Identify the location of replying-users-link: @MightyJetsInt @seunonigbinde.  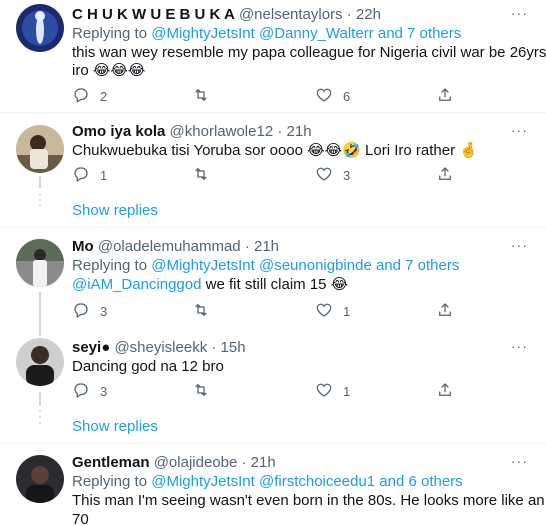
(261, 265).